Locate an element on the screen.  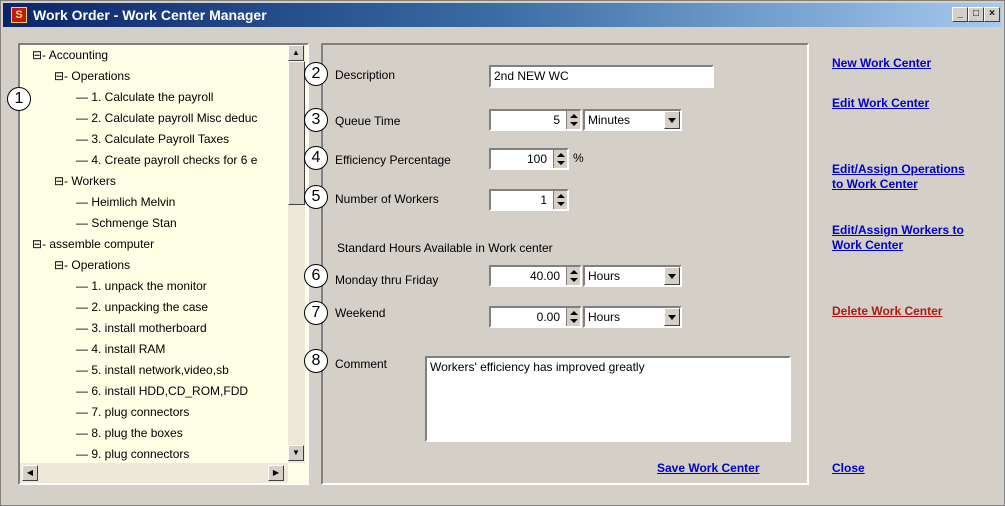
weekend-unit-select: Hours is located at coordinates (632, 317).